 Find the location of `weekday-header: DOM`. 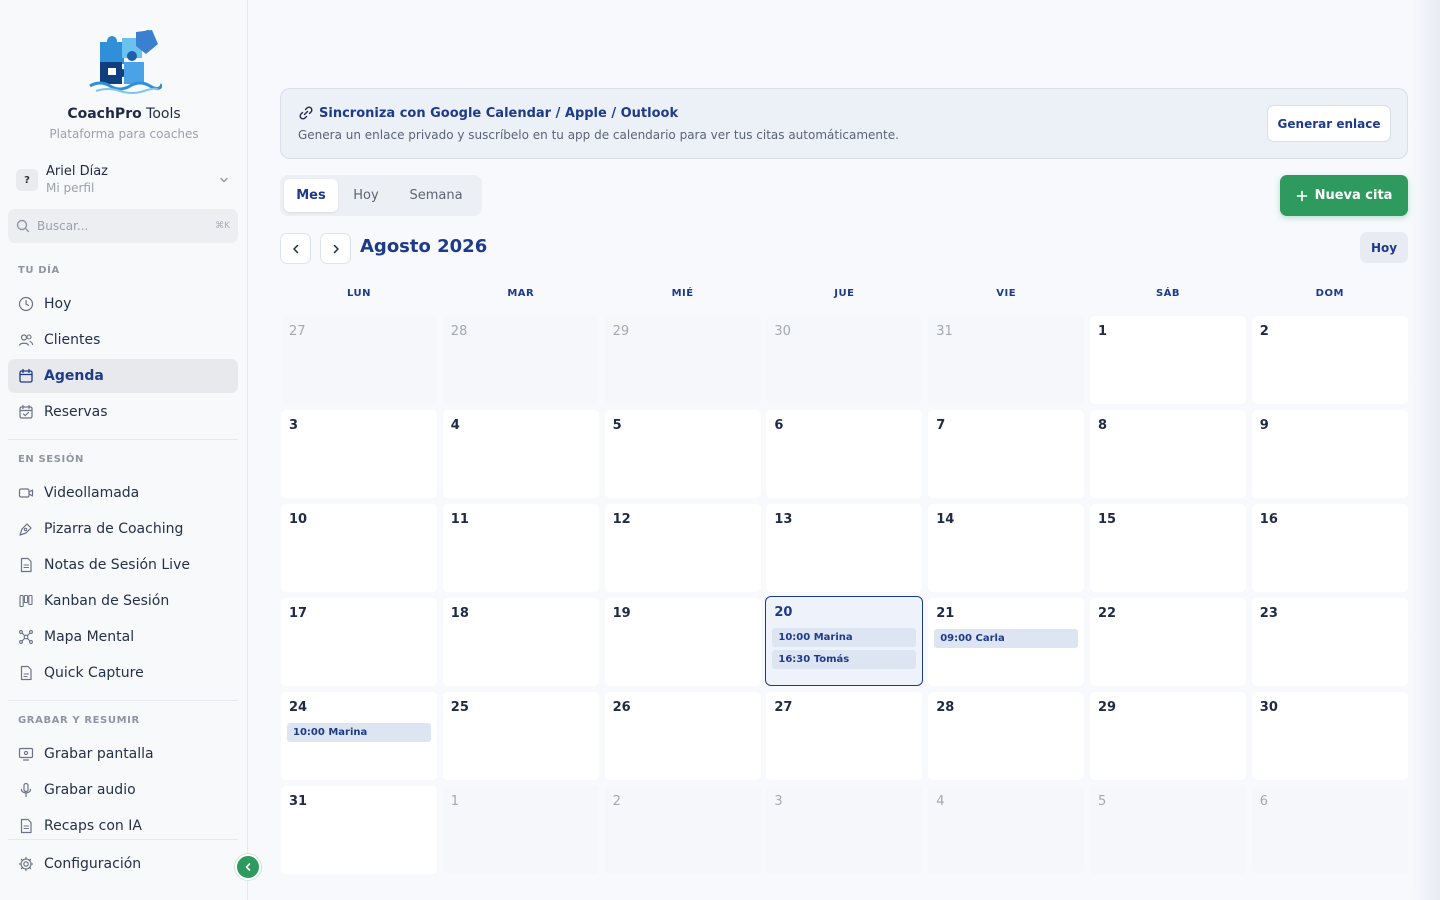

weekday-header: DOM is located at coordinates (1329, 293).